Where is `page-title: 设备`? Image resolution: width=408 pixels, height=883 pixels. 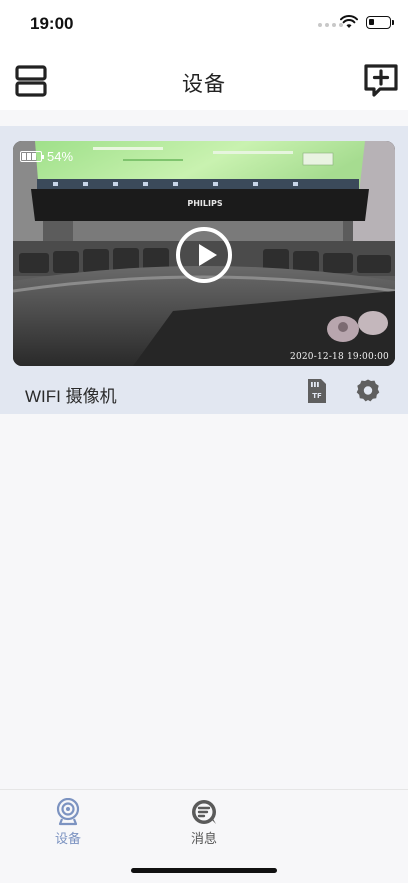
page-title: 设备 is located at coordinates (204, 84).